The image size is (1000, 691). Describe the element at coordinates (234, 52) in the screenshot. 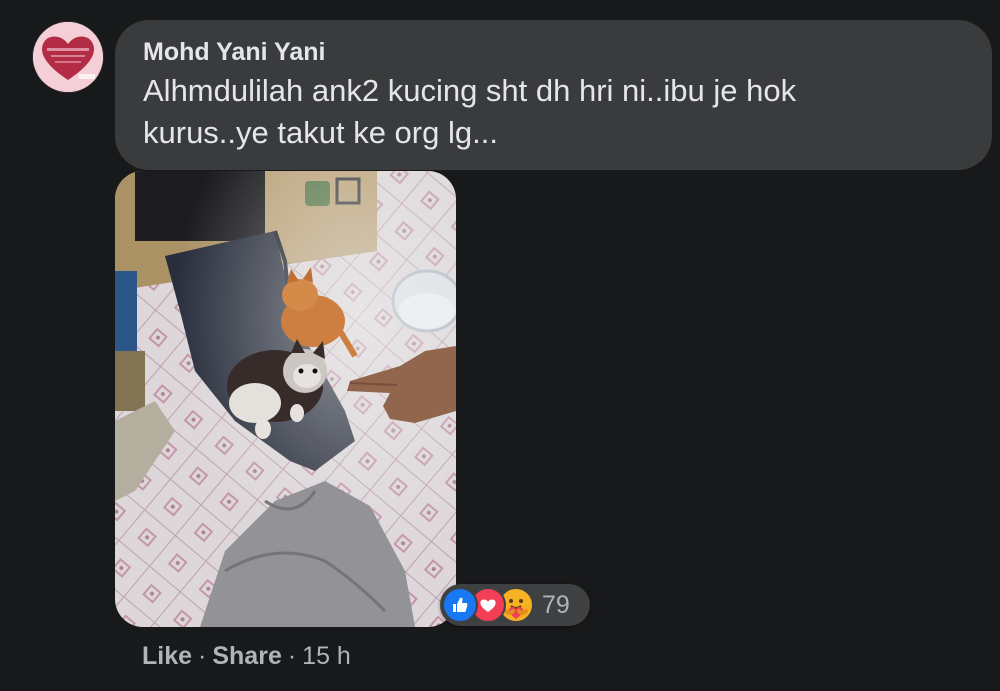

I see `comment-author-name: Mohd Yani Yani` at that location.